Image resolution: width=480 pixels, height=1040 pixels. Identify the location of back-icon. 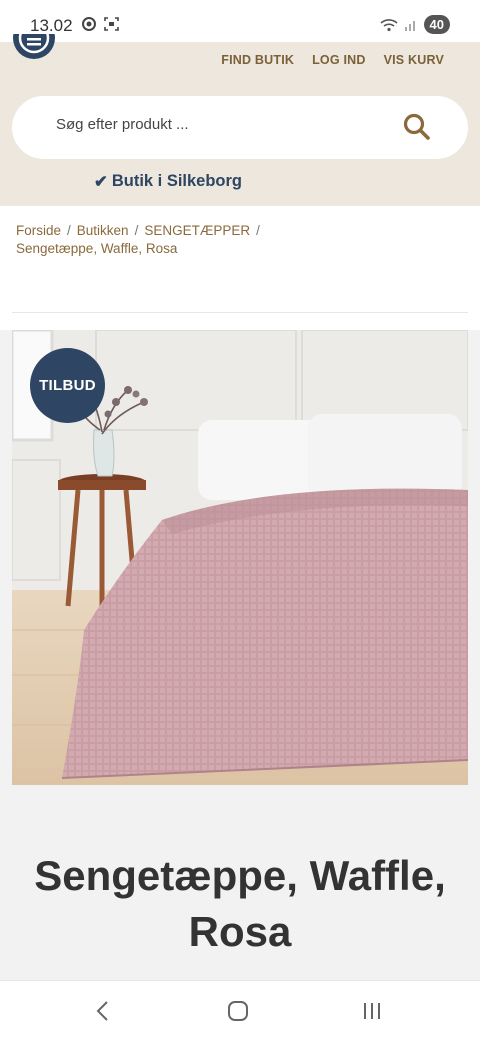
(103, 1011).